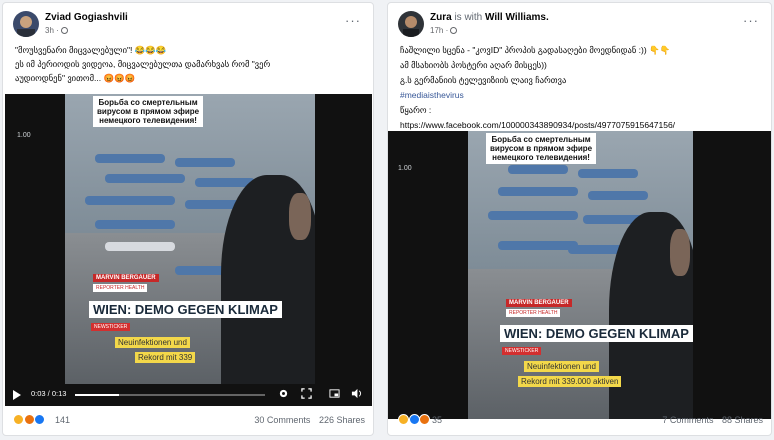 The image size is (774, 440). Describe the element at coordinates (687, 420) in the screenshot. I see `comments-count: 7 Comments` at that location.